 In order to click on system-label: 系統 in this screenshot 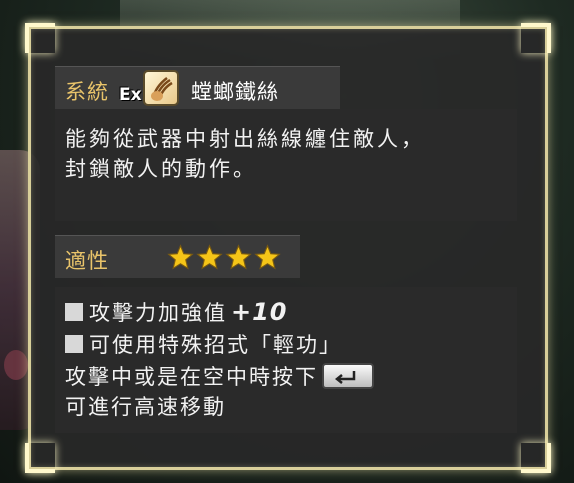, I will do `click(87, 92)`.